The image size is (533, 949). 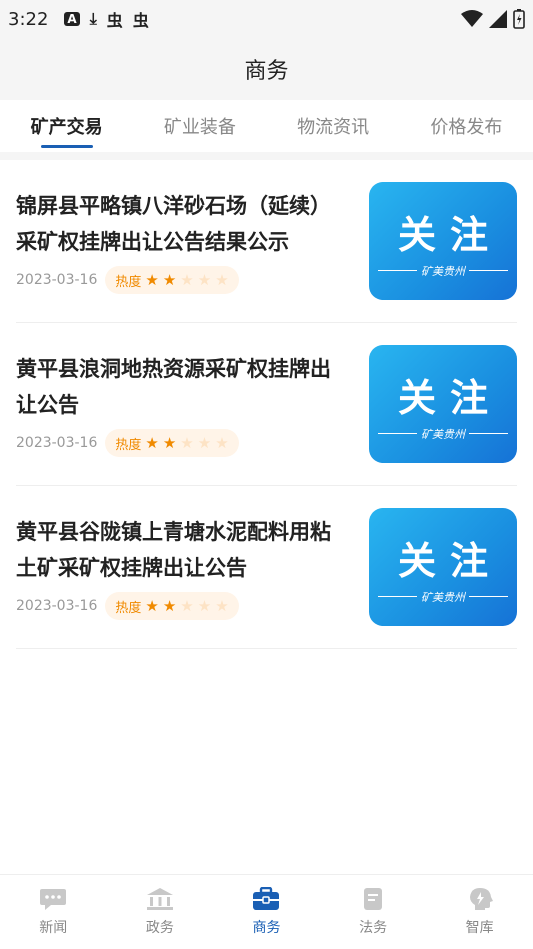 I want to click on brain-icon, so click(x=480, y=899).